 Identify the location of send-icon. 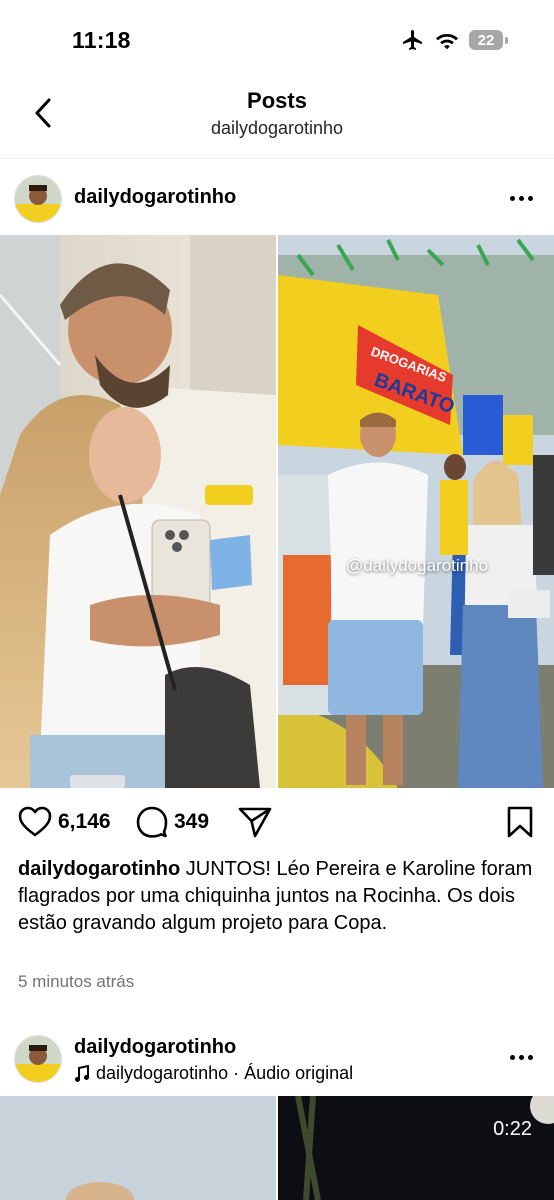
(255, 822).